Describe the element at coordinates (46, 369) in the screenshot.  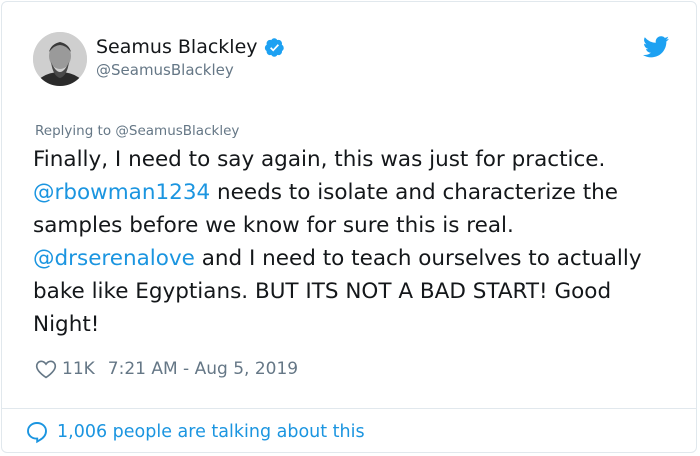
I see `heart-outline-icon` at that location.